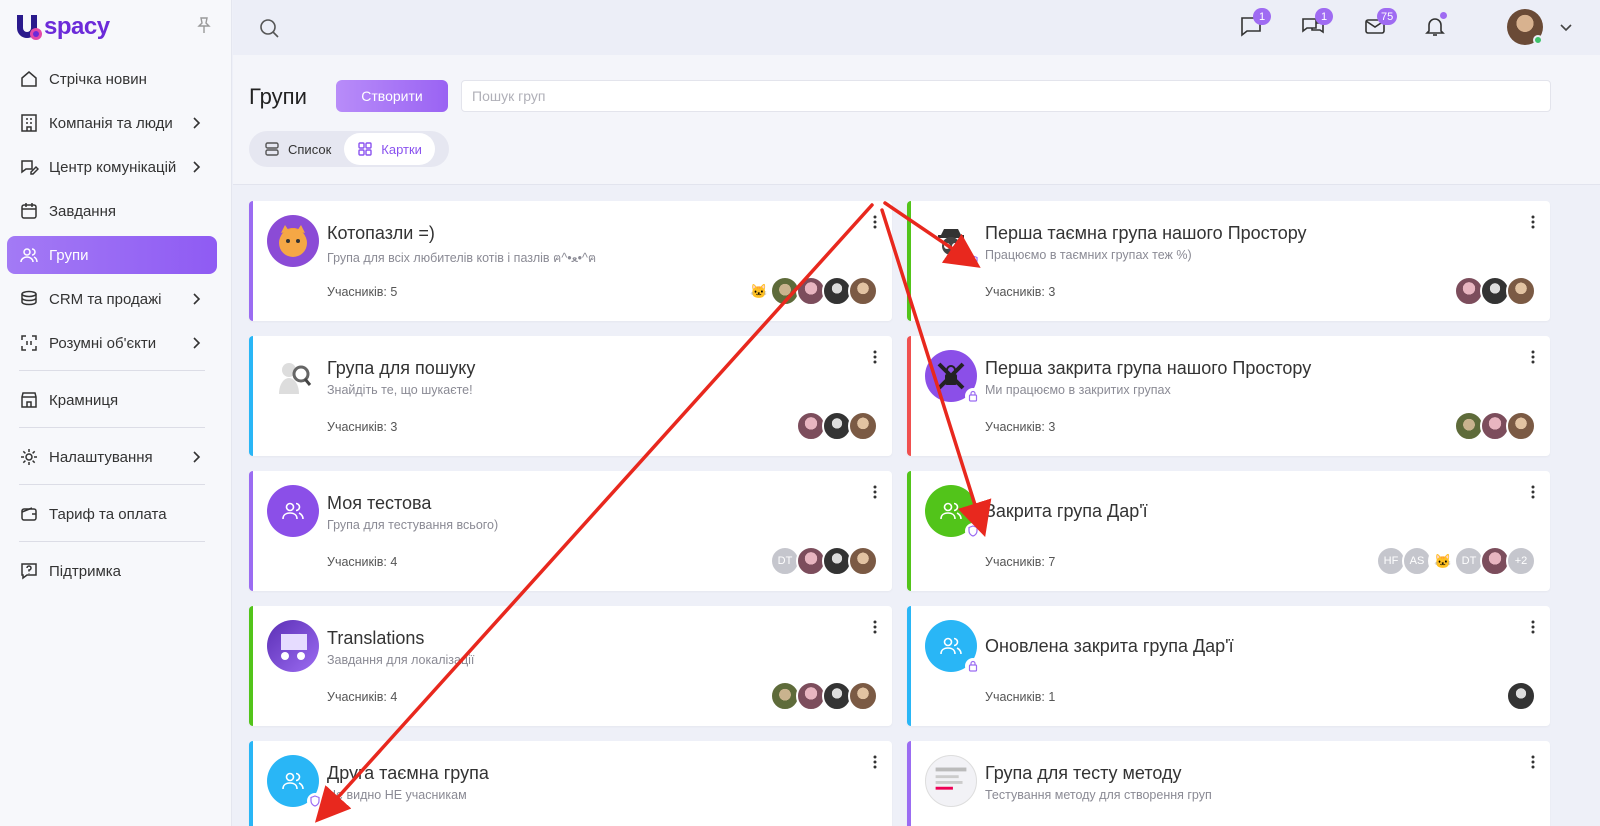 The height and width of the screenshot is (826, 1600). I want to click on group-name: Оновлена закрита група Дар'ї, so click(1109, 646).